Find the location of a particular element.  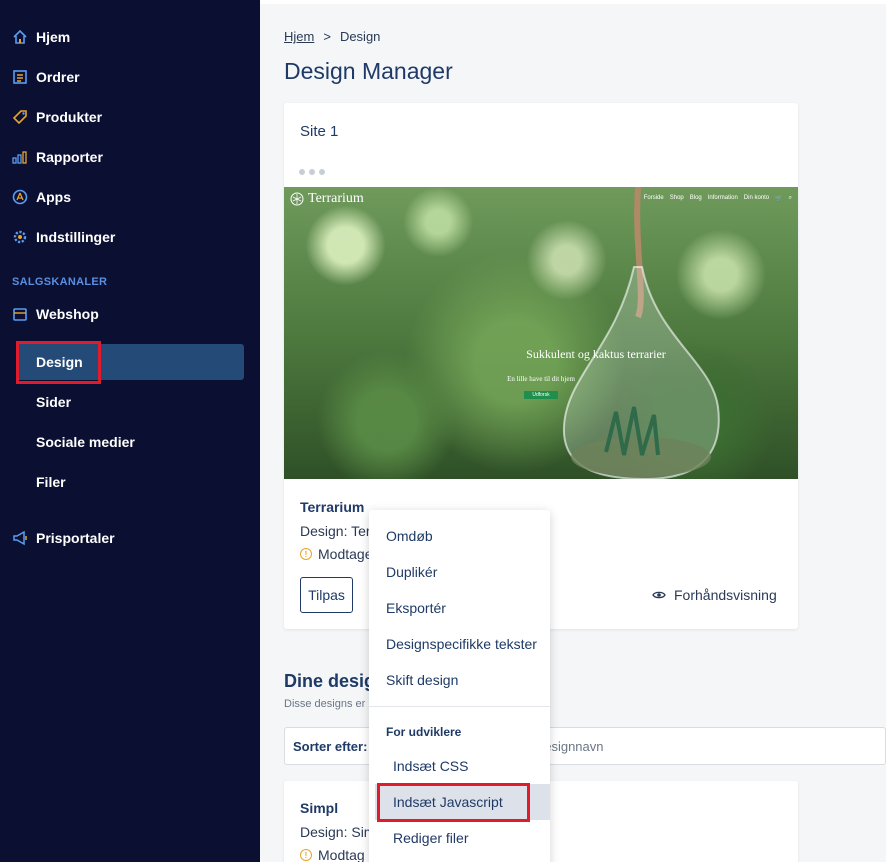

more-options-icon is located at coordinates (312, 172).